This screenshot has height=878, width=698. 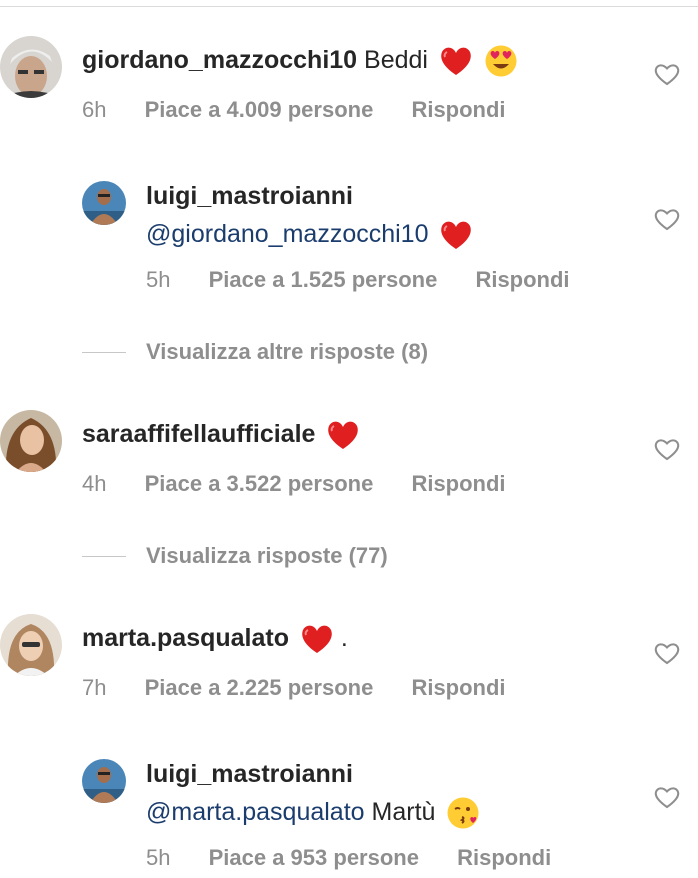 I want to click on likes-count-link: Piace a 4.009 persone, so click(x=259, y=110).